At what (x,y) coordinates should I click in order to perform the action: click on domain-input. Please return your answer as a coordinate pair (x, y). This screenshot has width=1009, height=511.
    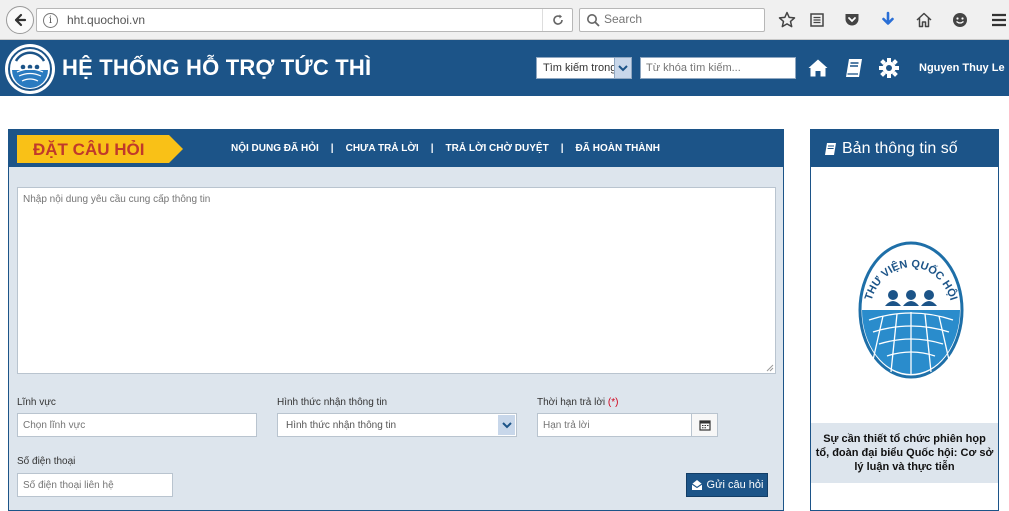
    Looking at the image, I should click on (137, 425).